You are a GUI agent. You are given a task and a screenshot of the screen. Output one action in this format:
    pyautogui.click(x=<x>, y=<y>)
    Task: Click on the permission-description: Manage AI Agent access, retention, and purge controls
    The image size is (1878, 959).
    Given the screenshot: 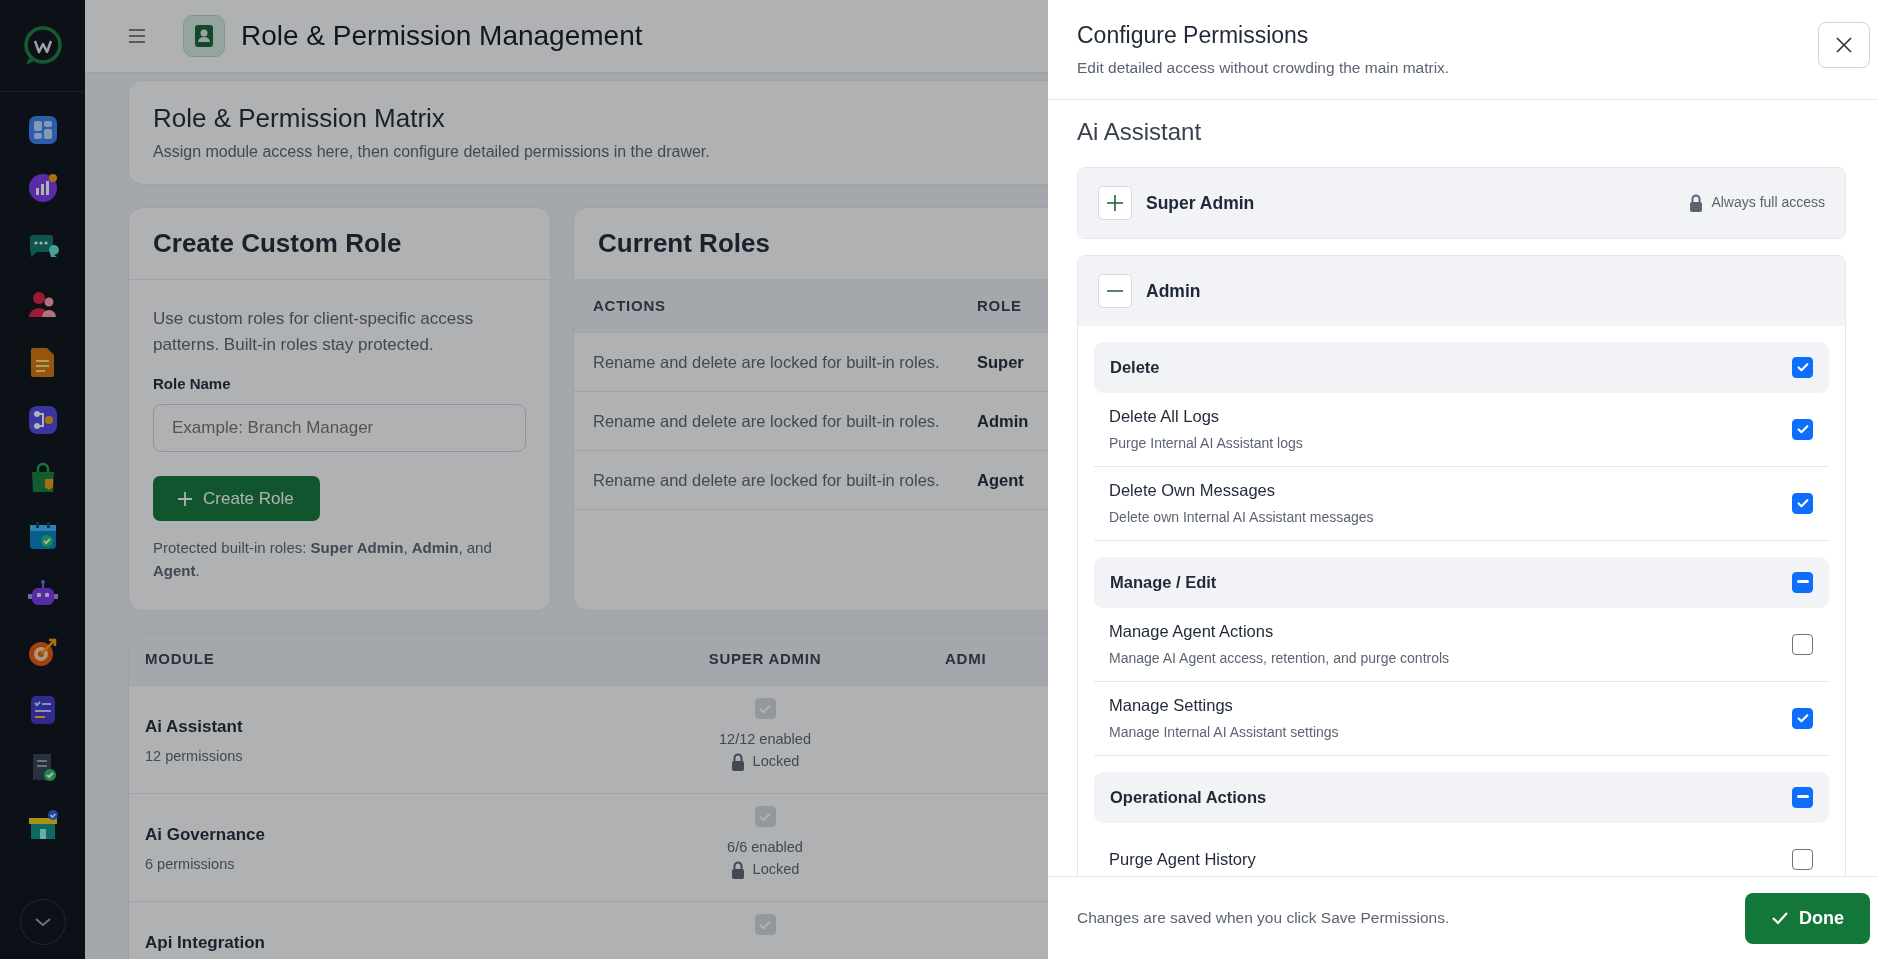 What is the action you would take?
    pyautogui.click(x=1279, y=658)
    